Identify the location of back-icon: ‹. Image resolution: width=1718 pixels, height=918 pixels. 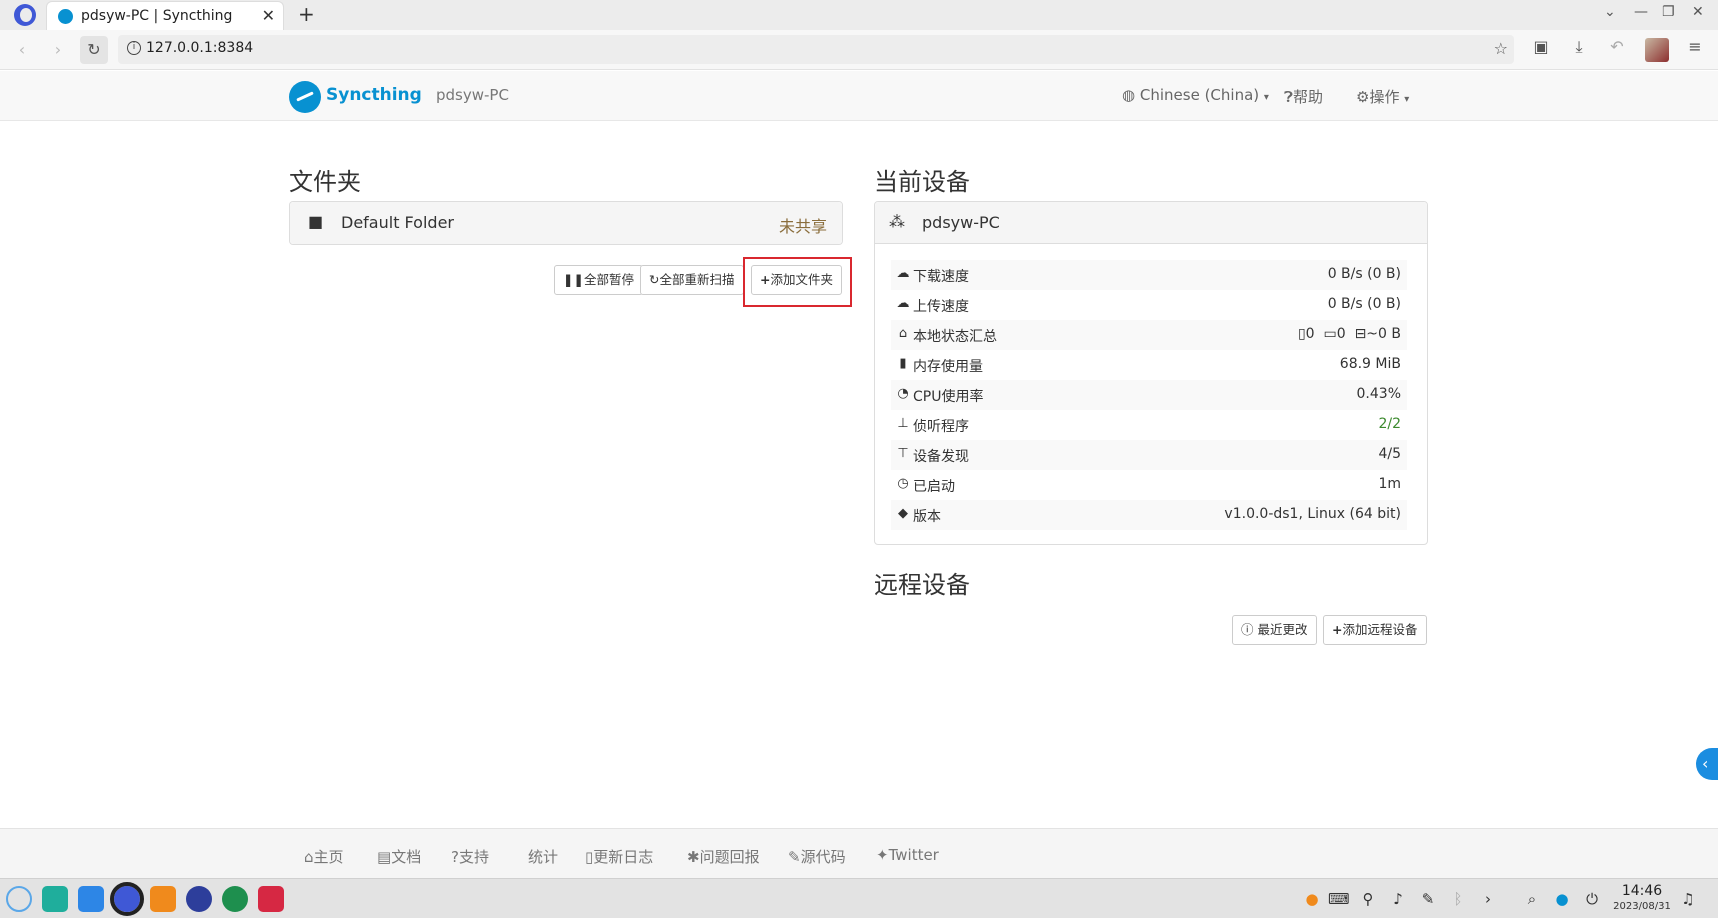
(22, 50).